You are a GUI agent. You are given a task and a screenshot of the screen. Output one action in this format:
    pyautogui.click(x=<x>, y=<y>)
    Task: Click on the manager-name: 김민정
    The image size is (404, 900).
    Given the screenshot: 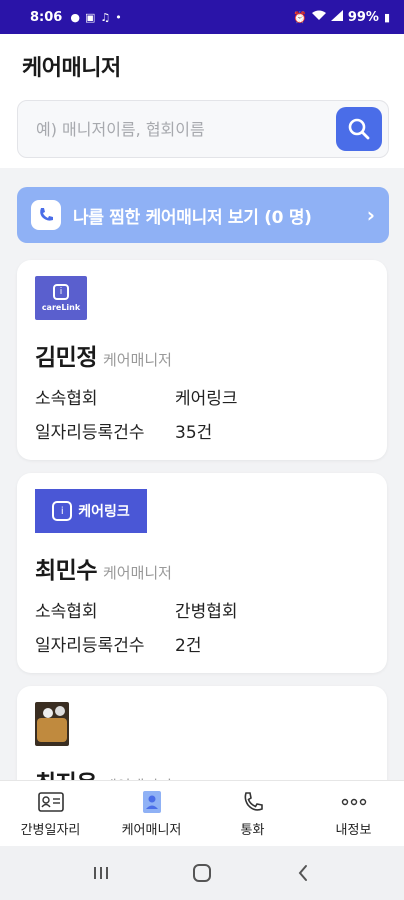 What is the action you would take?
    pyautogui.click(x=66, y=358)
    